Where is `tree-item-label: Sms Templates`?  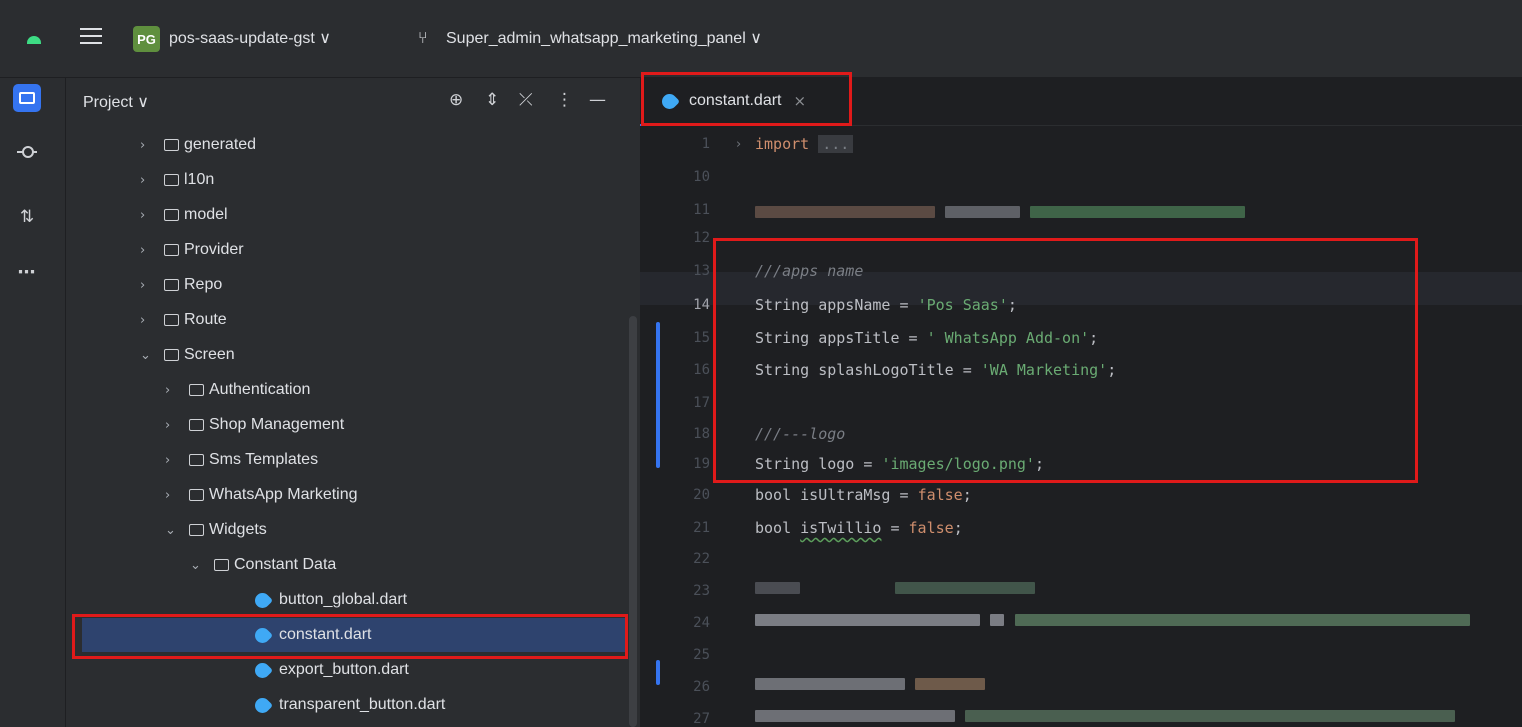 tree-item-label: Sms Templates is located at coordinates (264, 459).